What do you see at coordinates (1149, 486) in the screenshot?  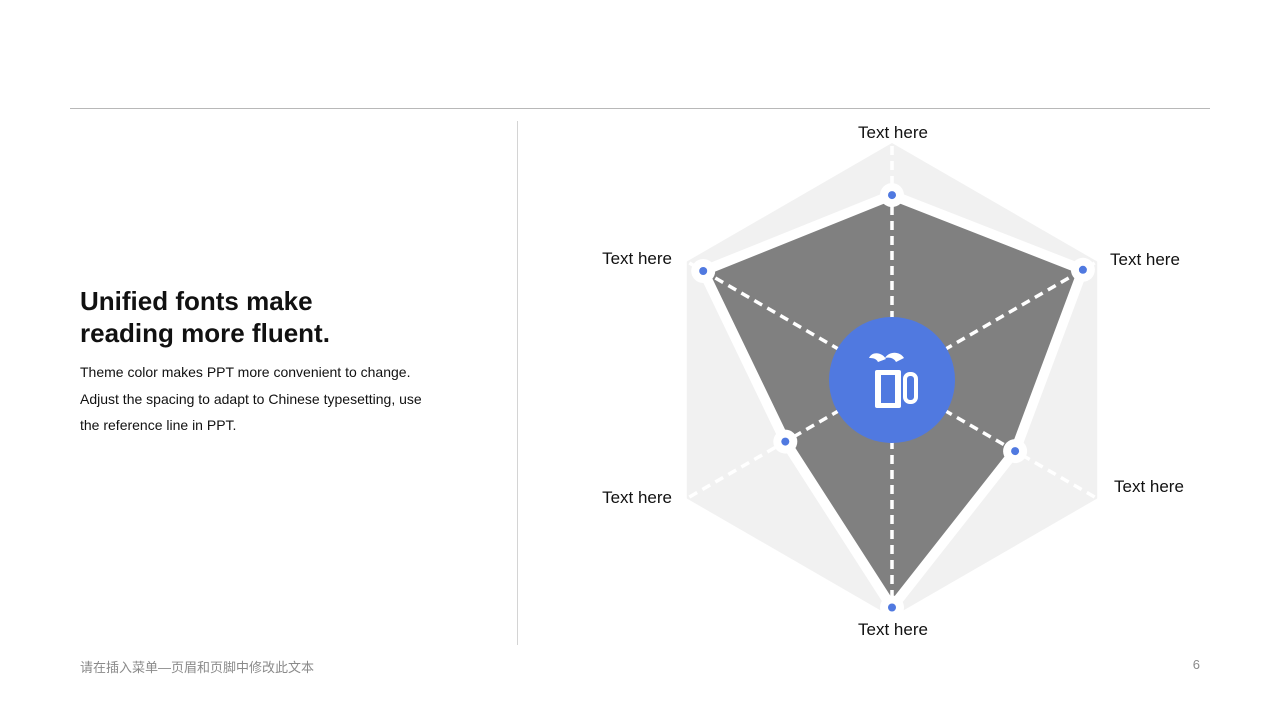 I see `axis-label-lower-right: Text here` at bounding box center [1149, 486].